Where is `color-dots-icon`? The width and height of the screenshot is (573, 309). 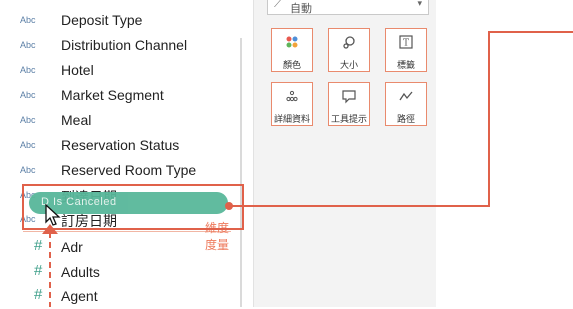
color-dots-icon is located at coordinates (292, 44).